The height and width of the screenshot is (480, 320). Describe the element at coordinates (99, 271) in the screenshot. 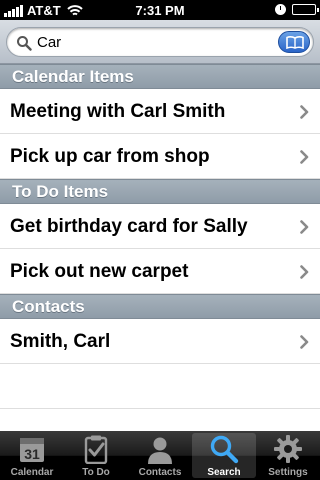

I see `list-item-label: Pick out new carpet` at that location.